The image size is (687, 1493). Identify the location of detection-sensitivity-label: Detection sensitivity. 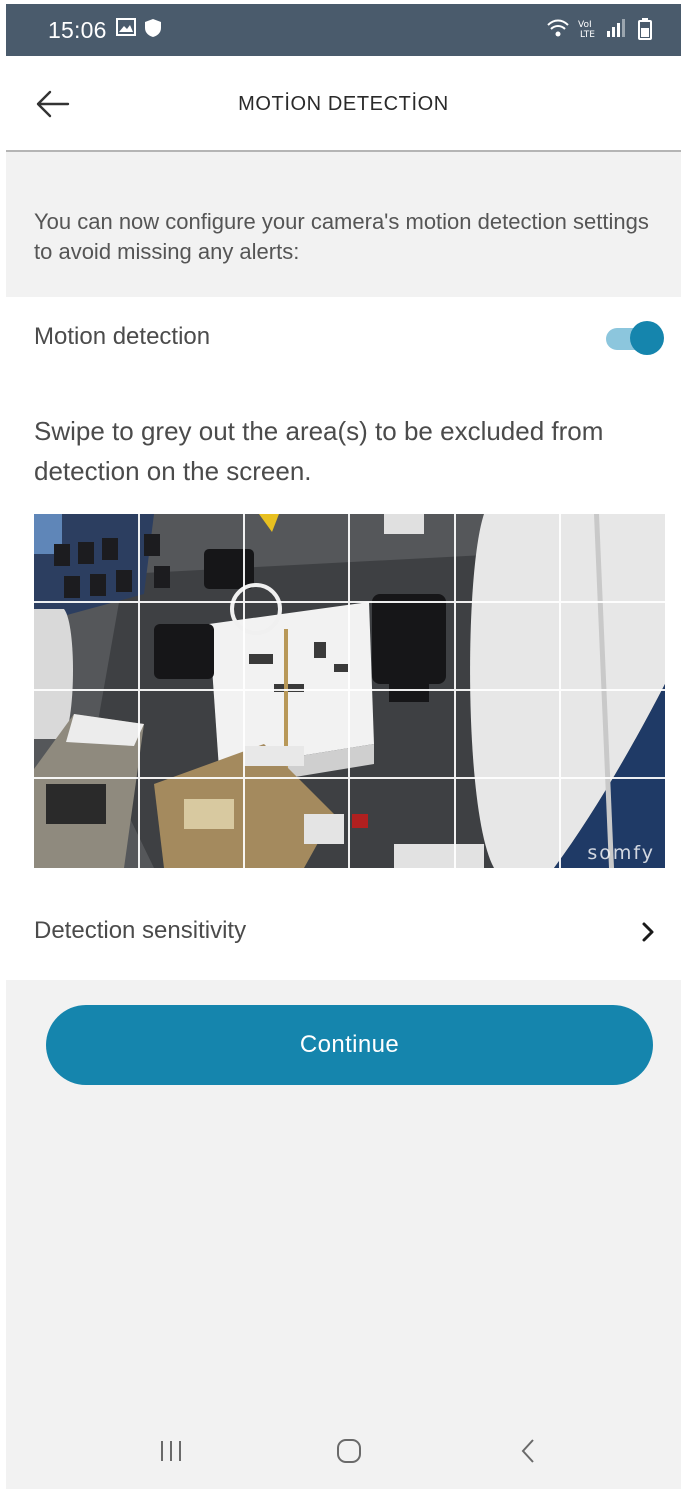
(140, 930).